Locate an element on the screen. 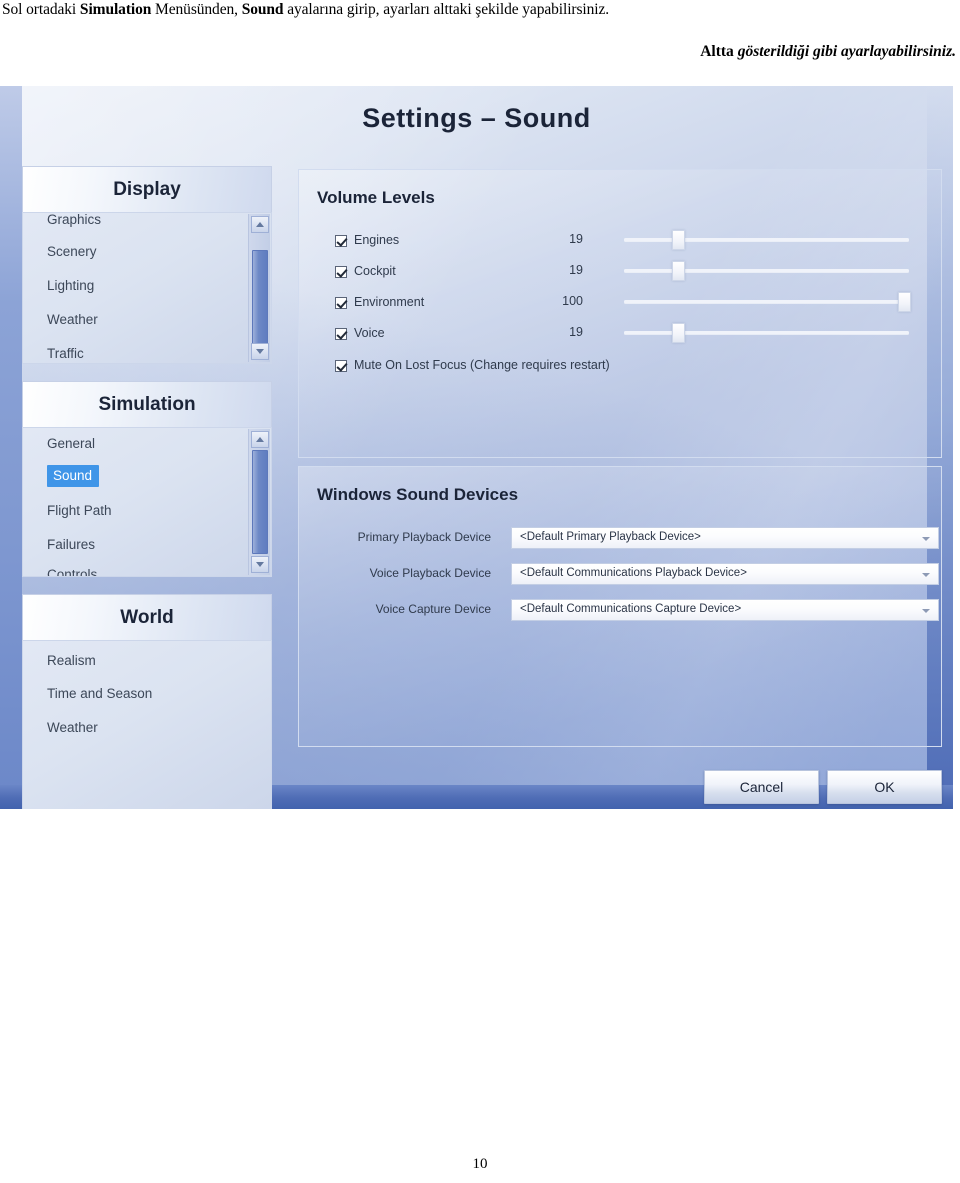  voice-playback-device-select: <Default Communications Playback Device> is located at coordinates (725, 574).